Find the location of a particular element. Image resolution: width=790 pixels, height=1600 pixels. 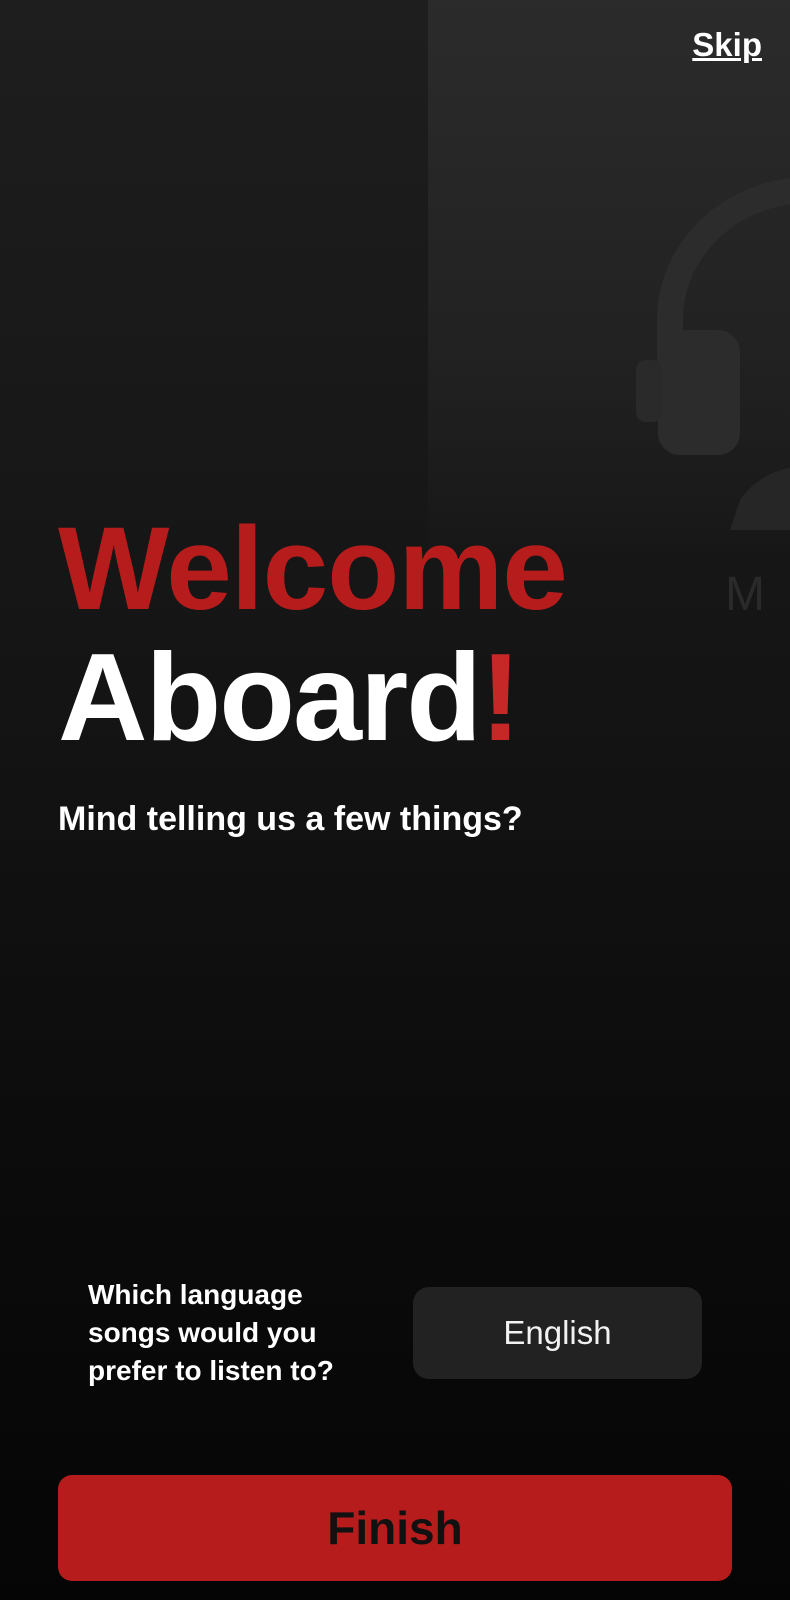

language-selected-value: English is located at coordinates (557, 1332).